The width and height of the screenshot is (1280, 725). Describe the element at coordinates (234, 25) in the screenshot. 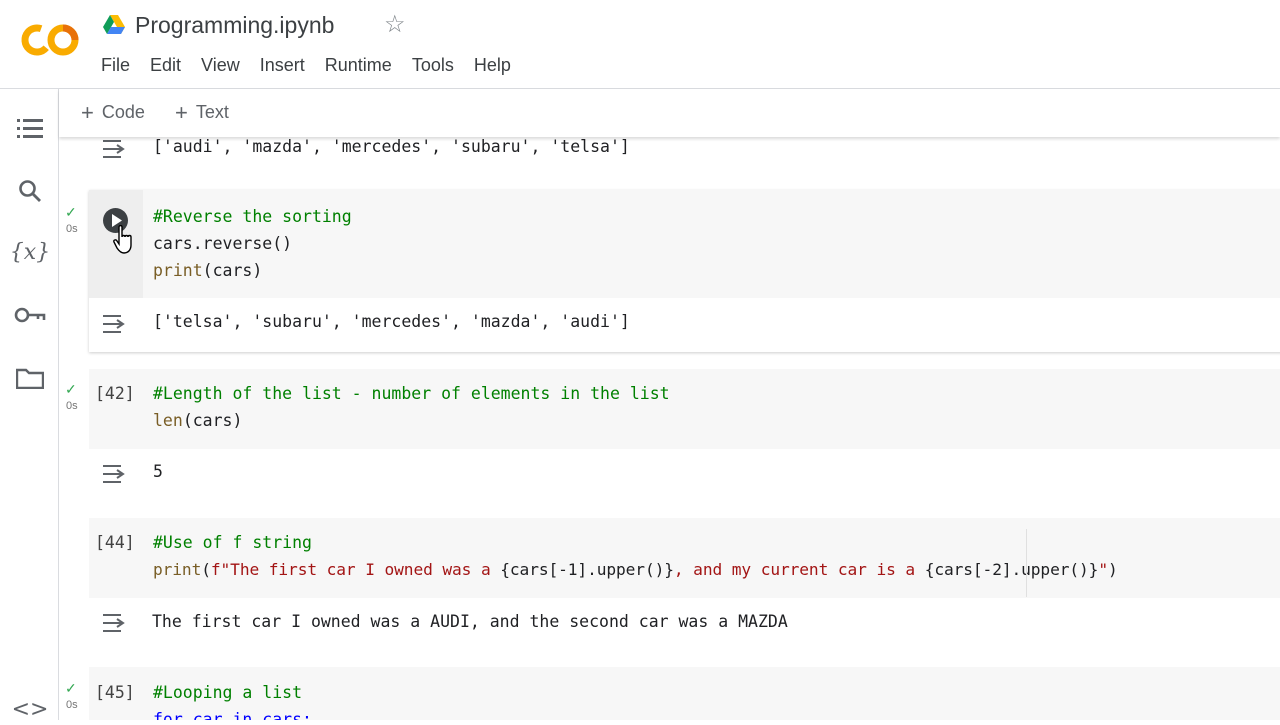

I see `notebook-title: Programming.ipynb` at that location.